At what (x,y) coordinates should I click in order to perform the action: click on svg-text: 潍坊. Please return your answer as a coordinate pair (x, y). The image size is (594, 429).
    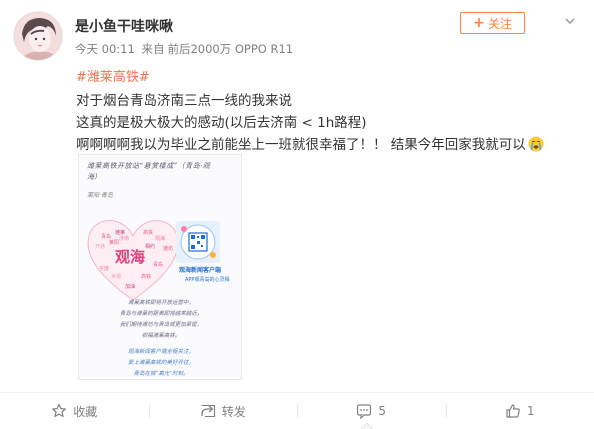
    Looking at the image, I should click on (168, 248).